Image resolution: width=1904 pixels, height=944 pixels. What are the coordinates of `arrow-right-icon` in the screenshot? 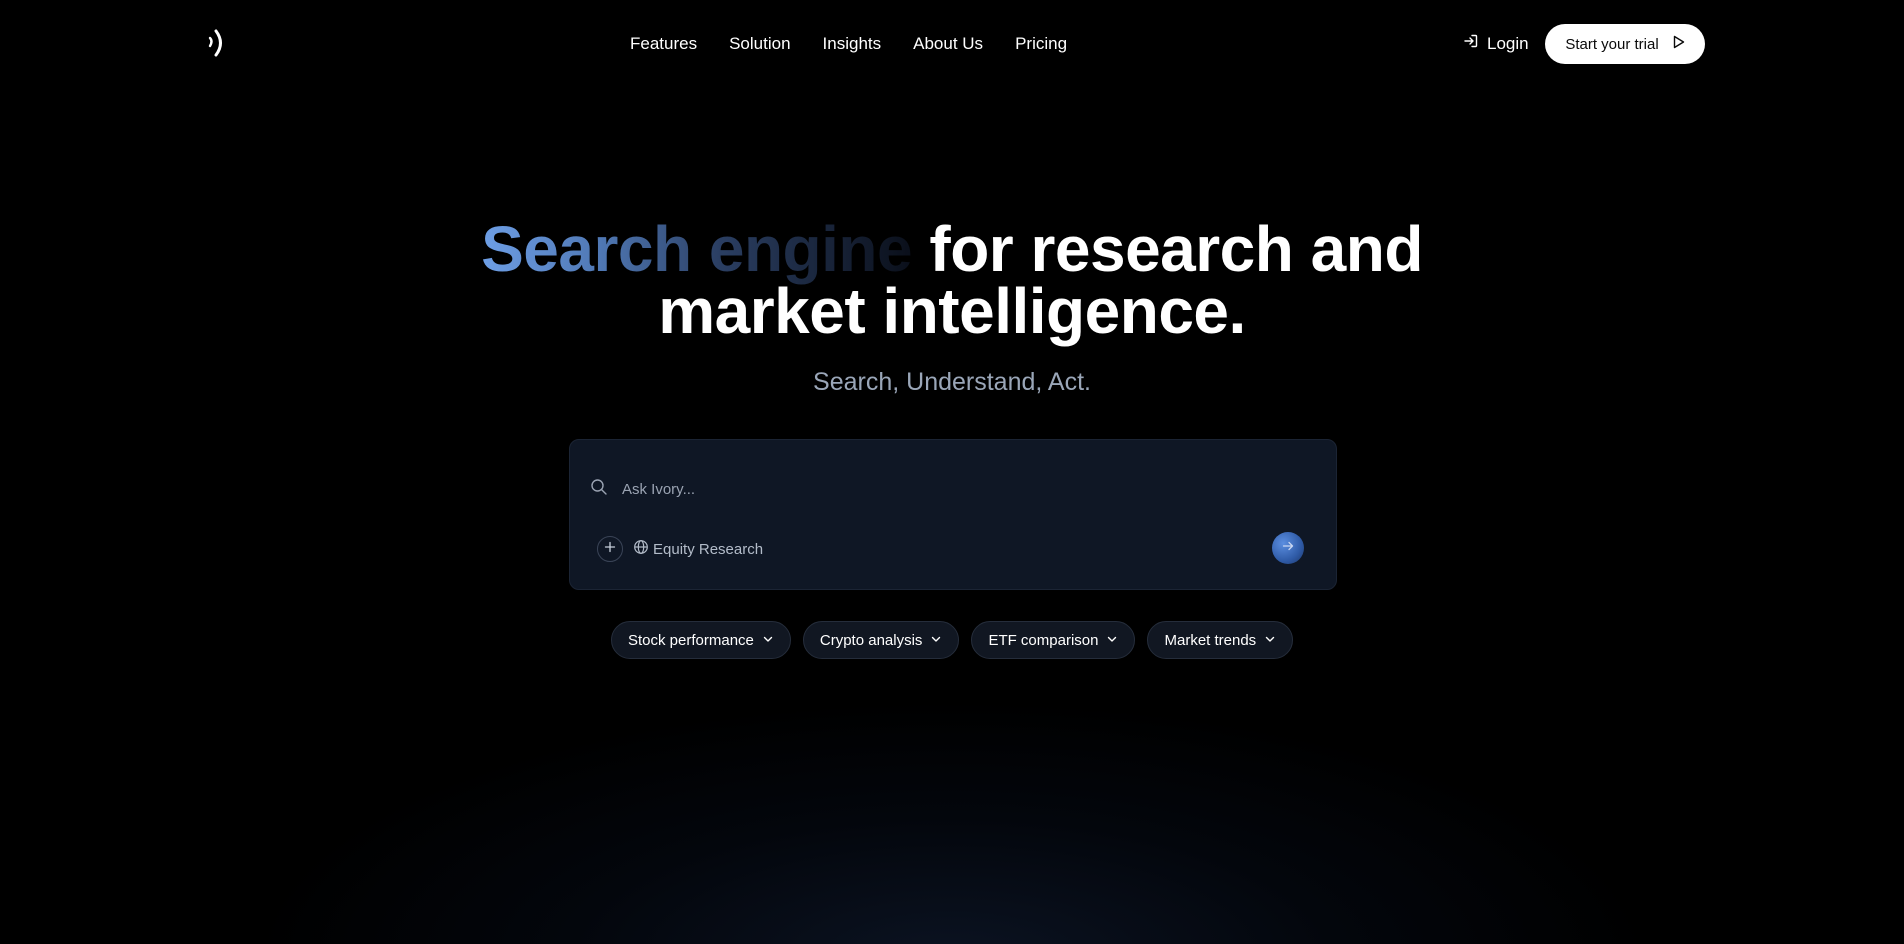 It's located at (1288, 548).